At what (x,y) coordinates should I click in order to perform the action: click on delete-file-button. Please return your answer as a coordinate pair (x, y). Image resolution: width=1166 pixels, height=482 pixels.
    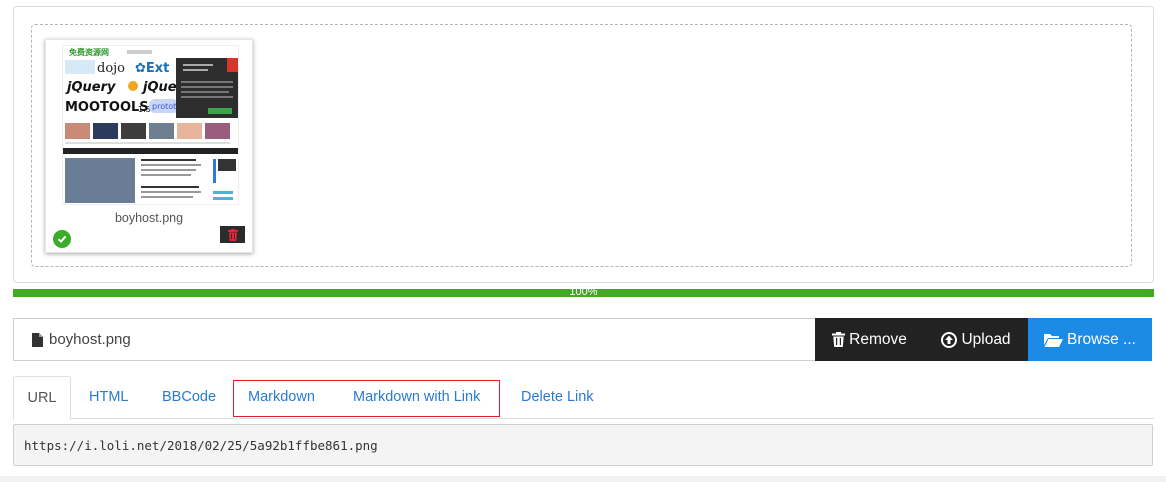
    Looking at the image, I should click on (232, 234).